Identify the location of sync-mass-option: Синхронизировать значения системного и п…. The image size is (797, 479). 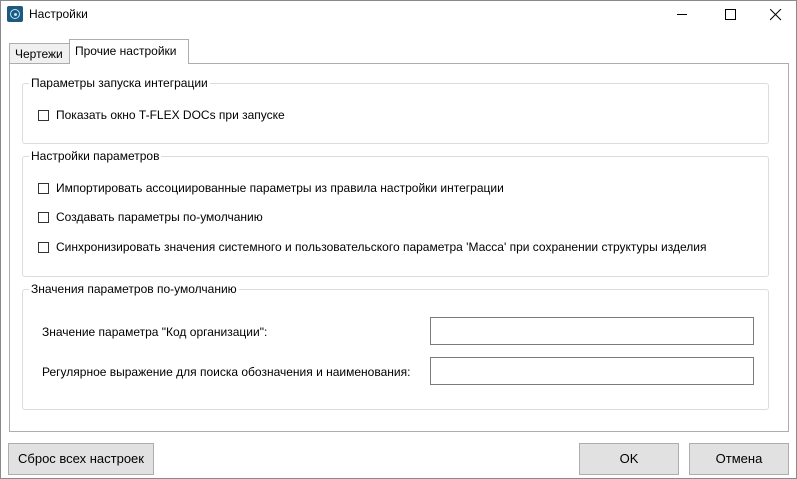
(372, 247).